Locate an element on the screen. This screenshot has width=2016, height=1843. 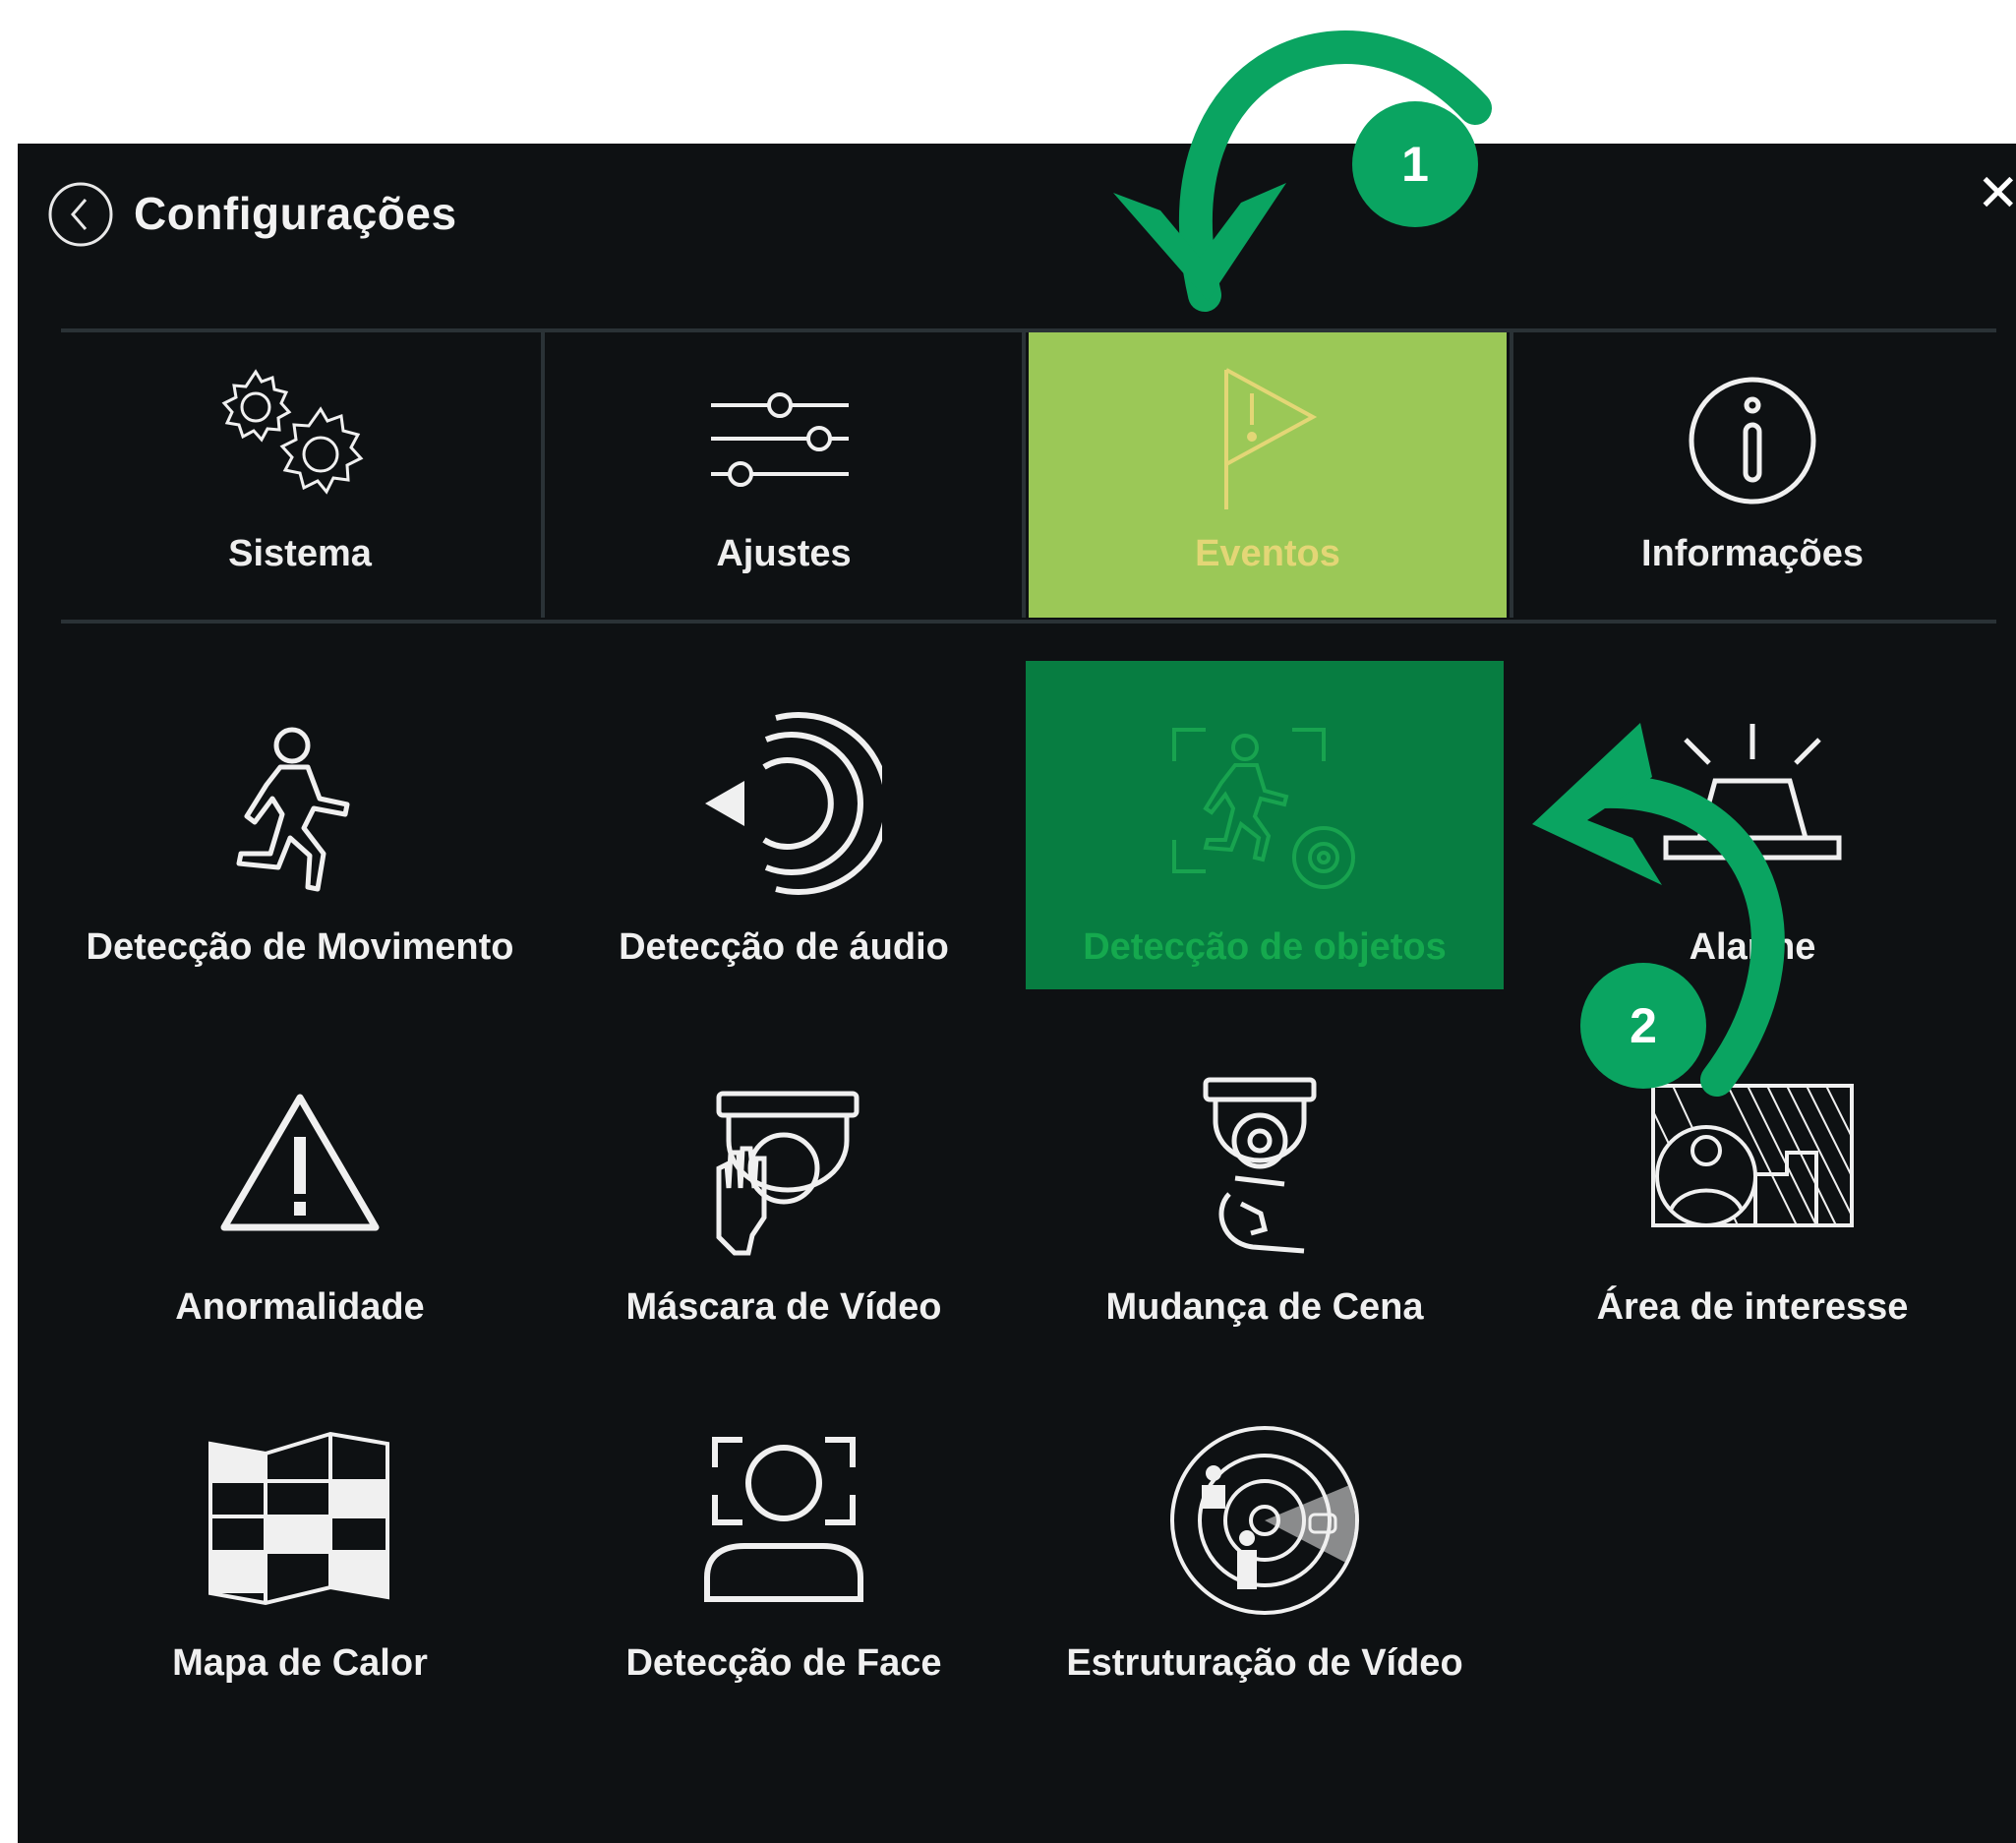
annotation-badge-1: 1 is located at coordinates (1415, 164).